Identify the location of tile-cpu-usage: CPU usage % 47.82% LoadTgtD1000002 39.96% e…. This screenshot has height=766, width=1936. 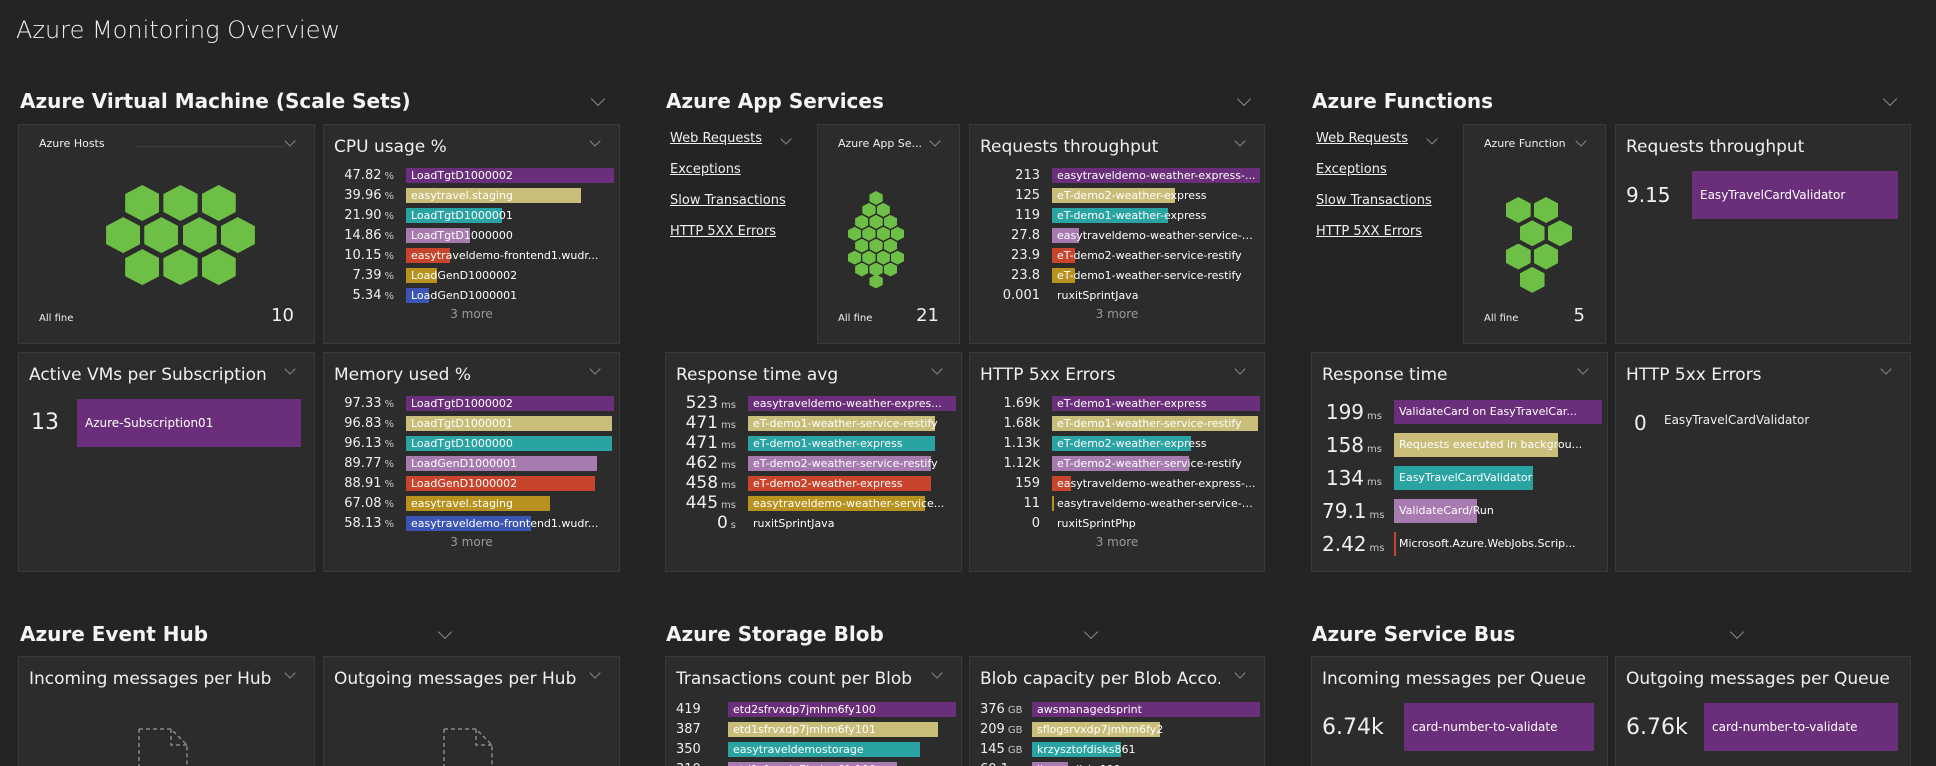
(471, 234).